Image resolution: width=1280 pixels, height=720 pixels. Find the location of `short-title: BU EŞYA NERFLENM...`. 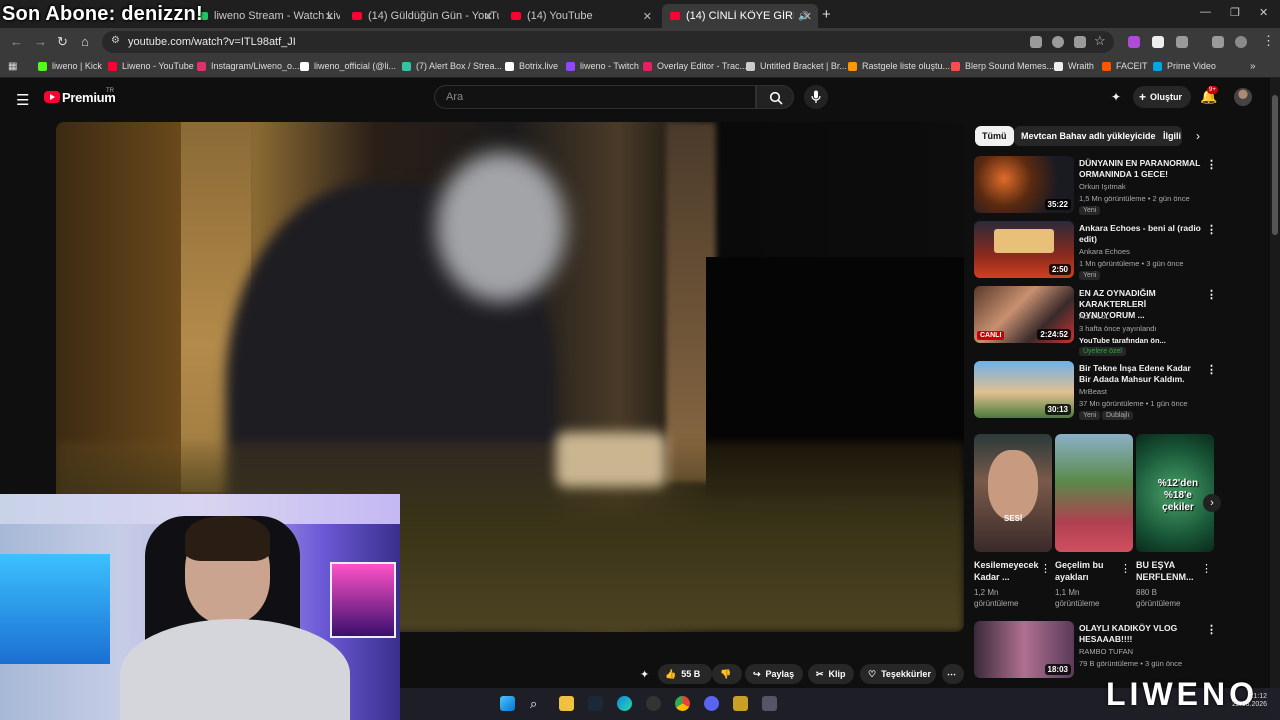

short-title: BU EŞYA NERFLENM... is located at coordinates (1169, 571).